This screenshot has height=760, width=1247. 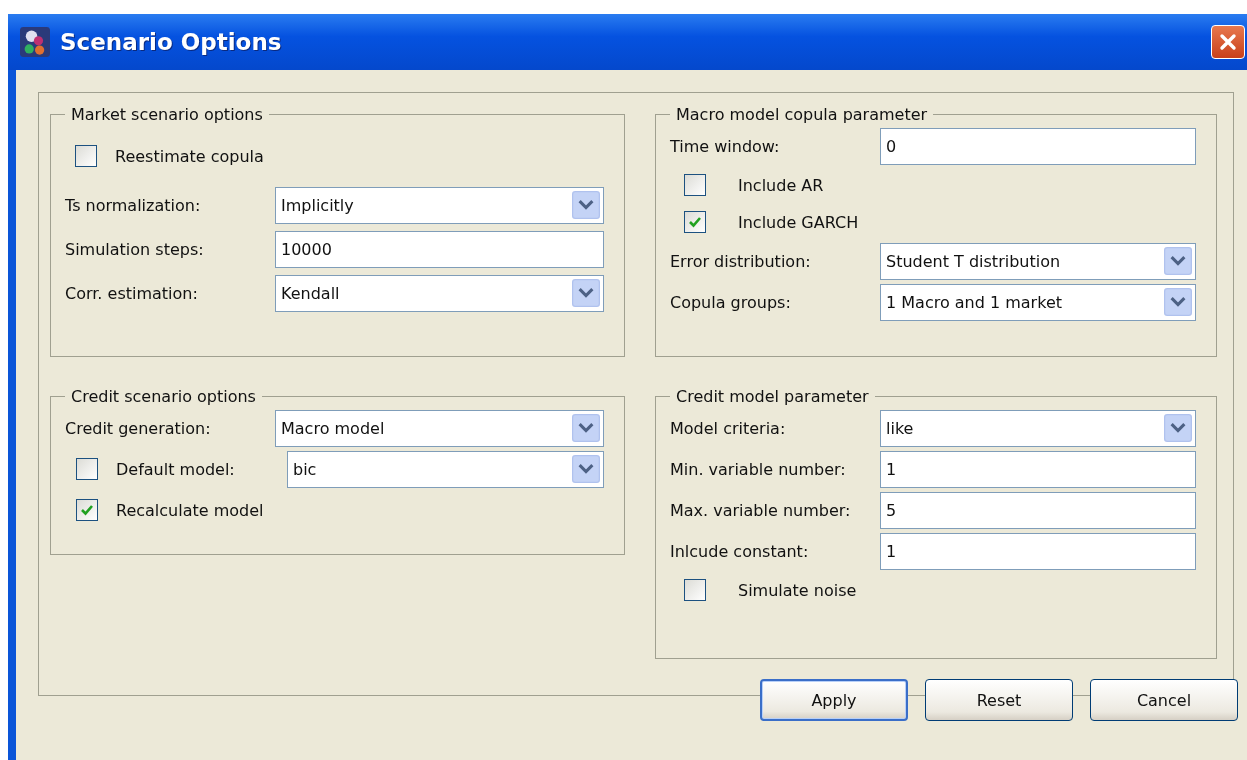 I want to click on field-label: Time window:, so click(x=725, y=146).